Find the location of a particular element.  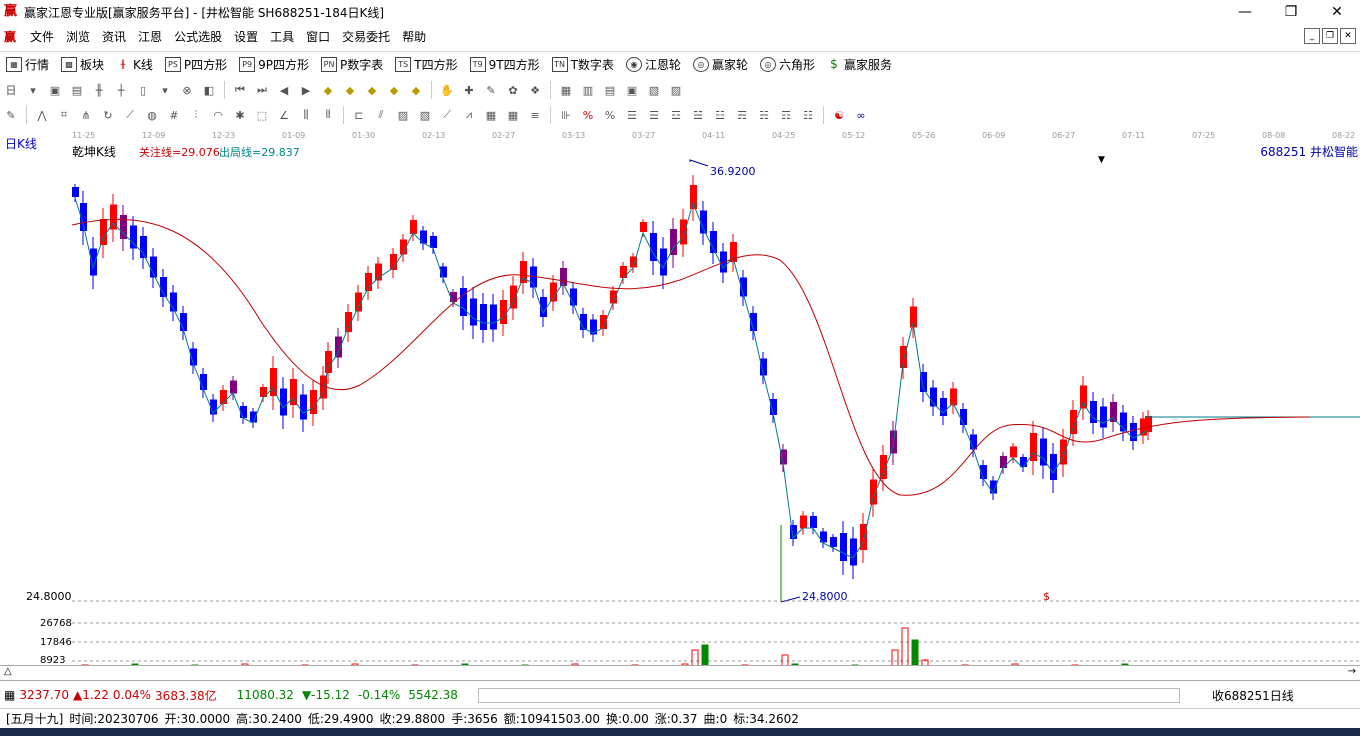

fib-tool-icon: ≡ is located at coordinates (535, 115).